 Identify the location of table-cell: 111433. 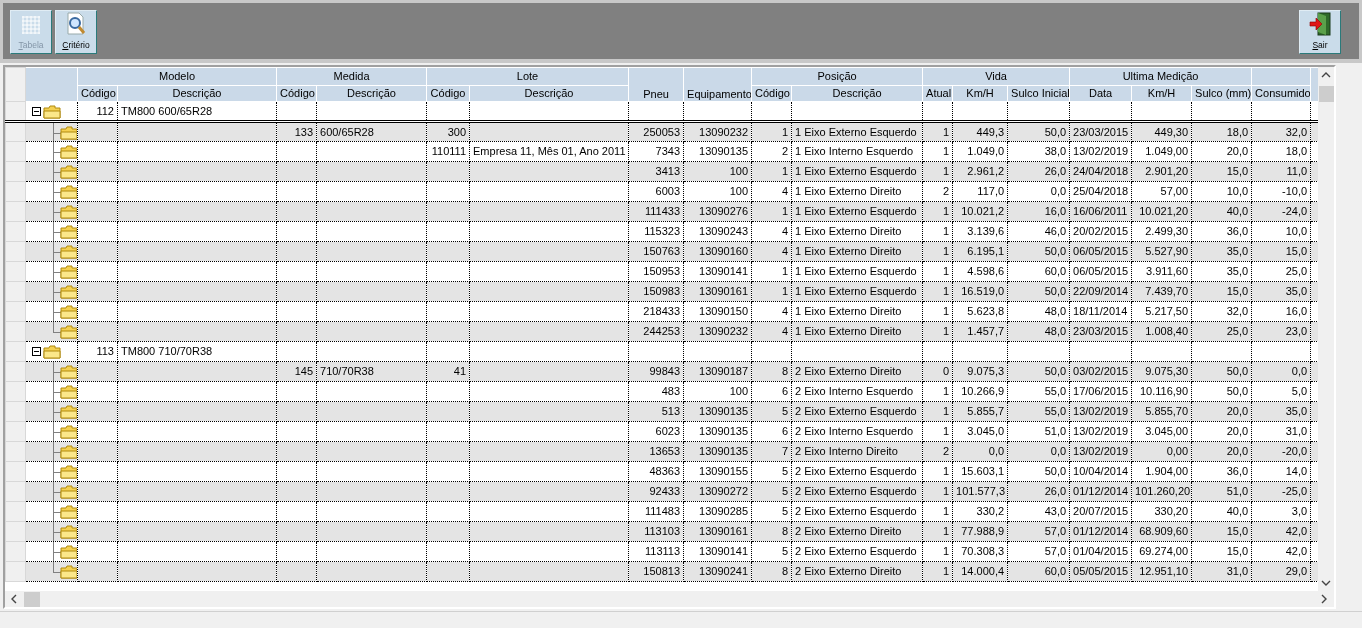
(662, 211).